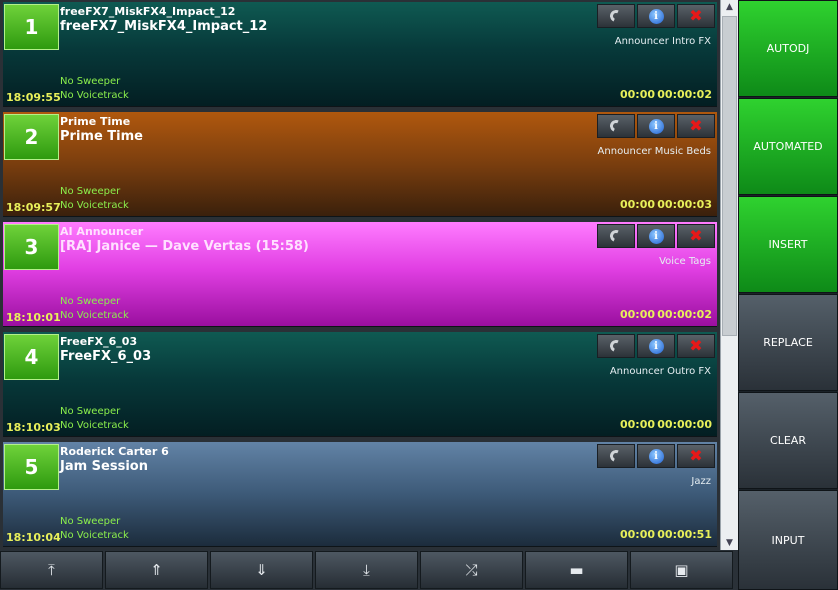  Describe the element at coordinates (114, 451) in the screenshot. I see `queue-item-artist: Roderick Carter 6` at that location.